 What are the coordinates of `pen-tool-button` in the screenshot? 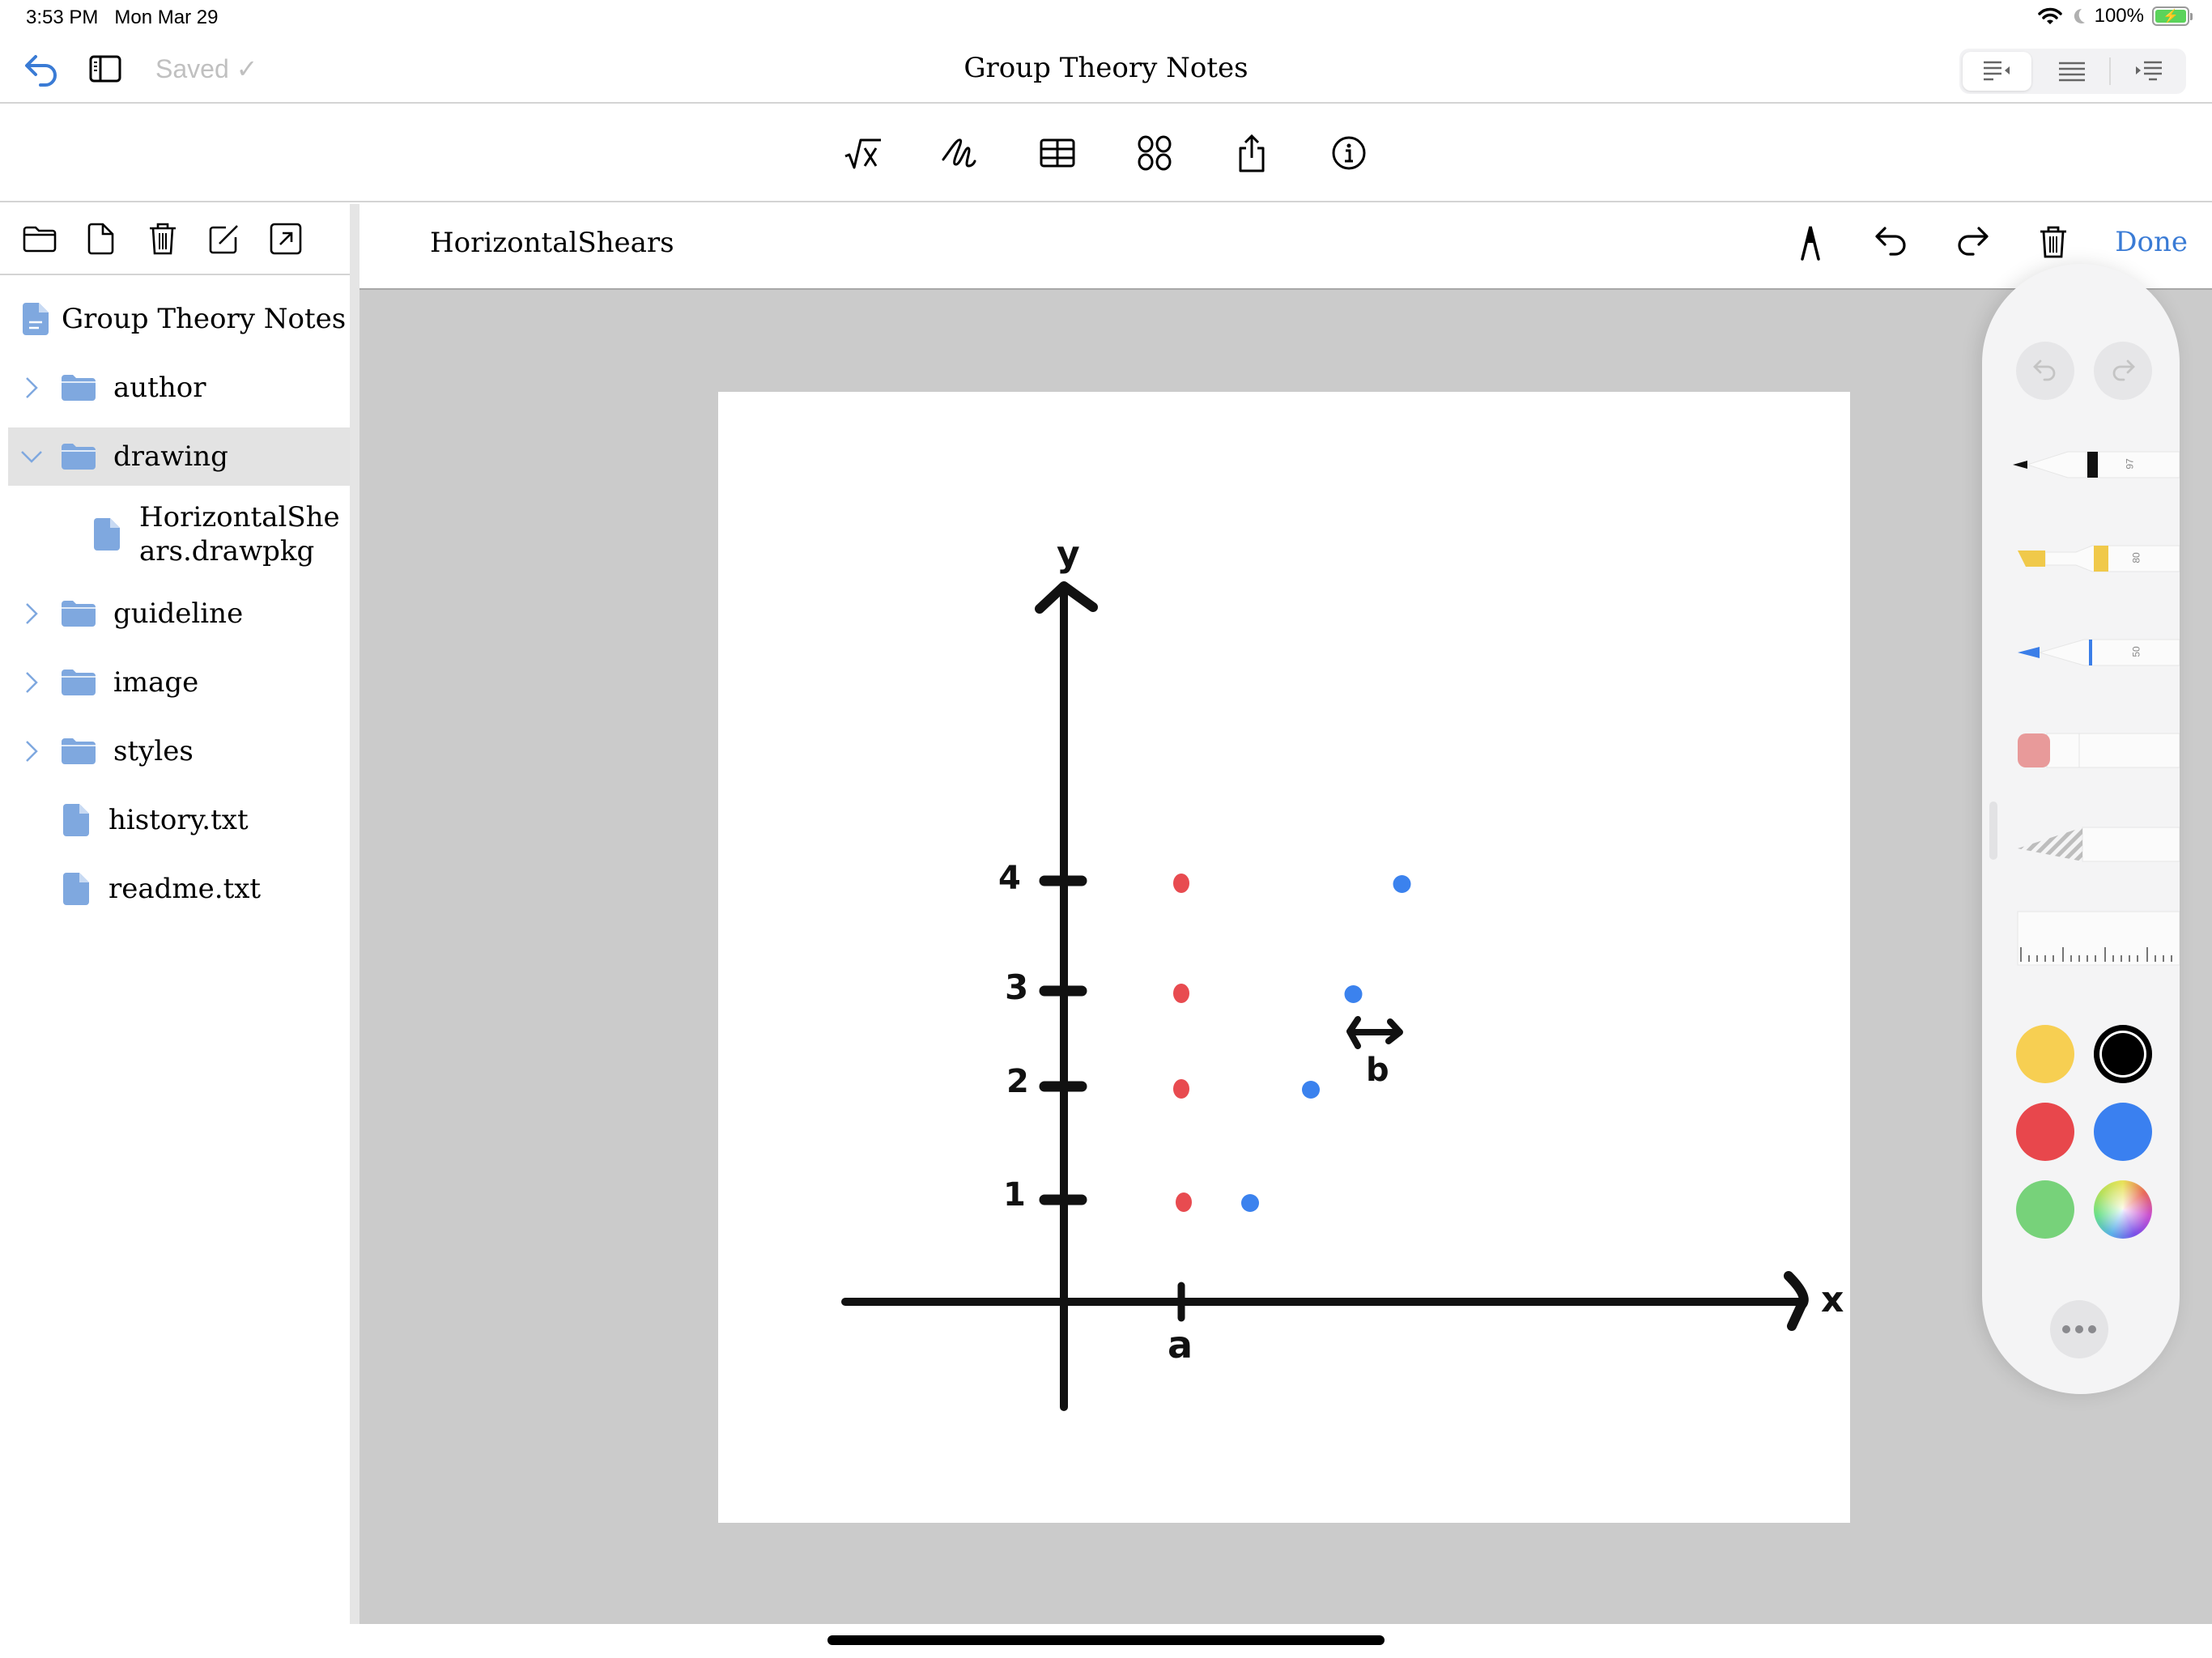 It's located at (1811, 242).